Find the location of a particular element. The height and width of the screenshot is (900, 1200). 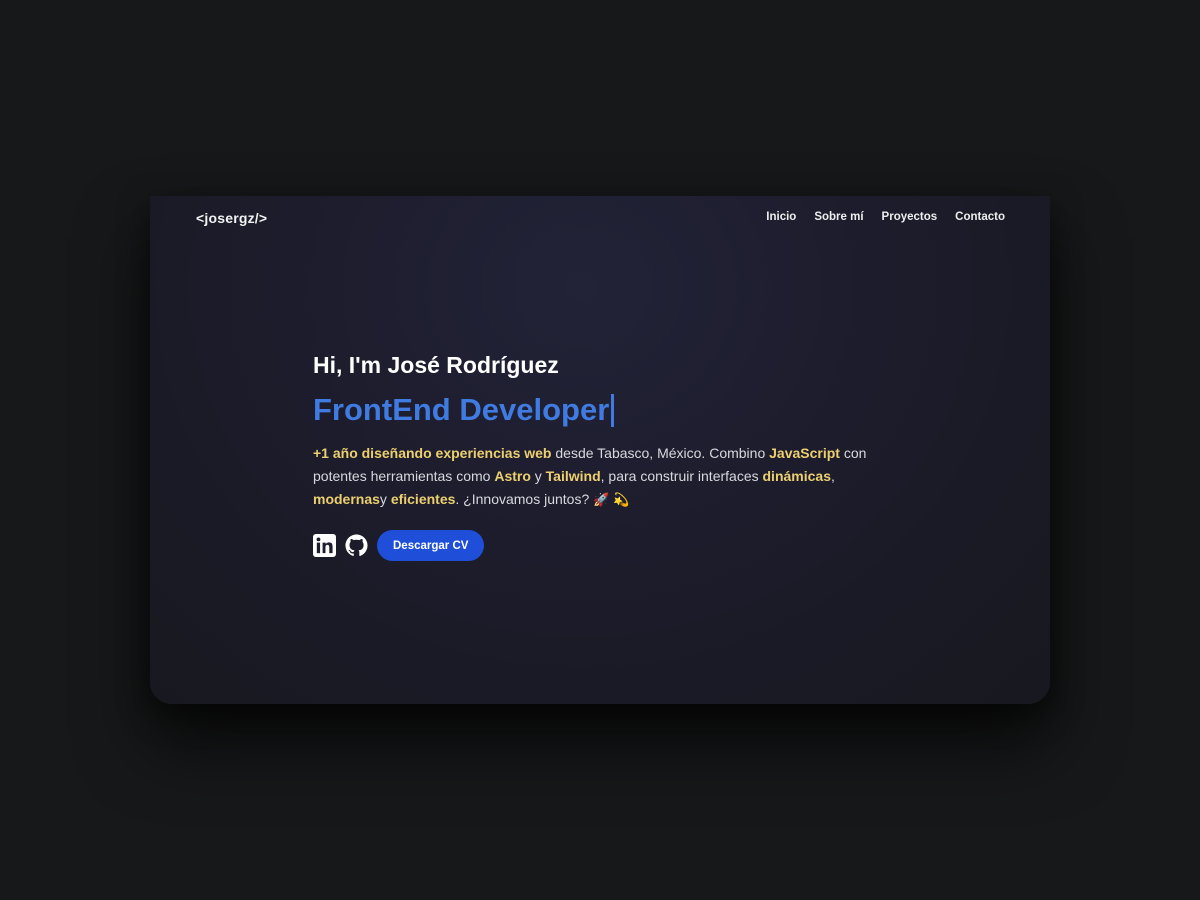

hero-role: FrontEnd Developer is located at coordinates (613, 410).